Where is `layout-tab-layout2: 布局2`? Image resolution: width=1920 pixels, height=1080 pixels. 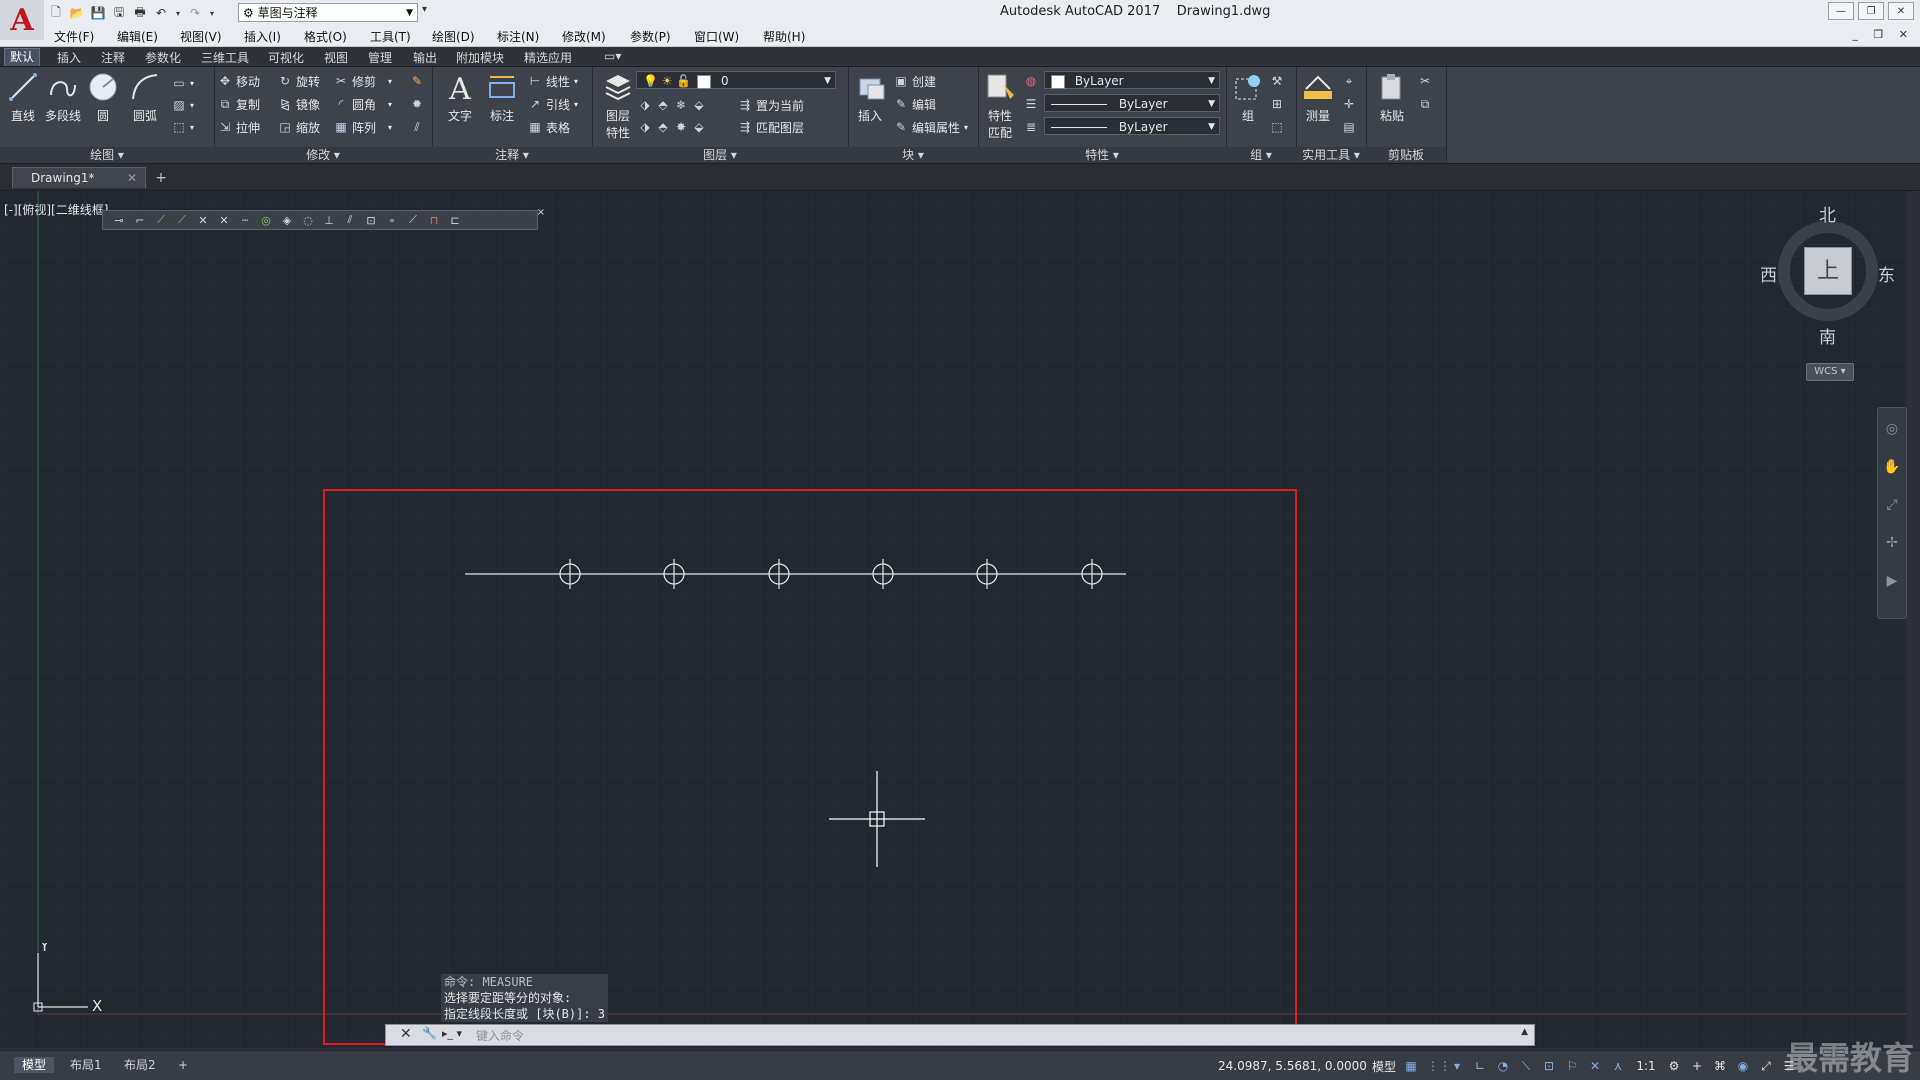 layout-tab-layout2: 布局2 is located at coordinates (140, 1065).